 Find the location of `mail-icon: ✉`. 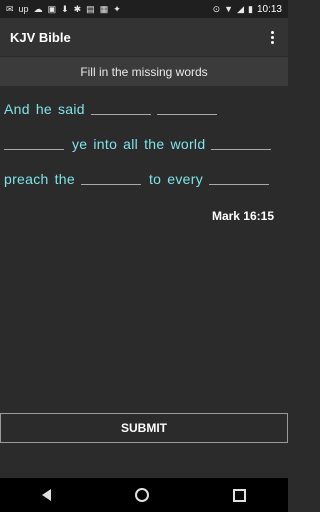

mail-icon: ✉ is located at coordinates (10, 9).